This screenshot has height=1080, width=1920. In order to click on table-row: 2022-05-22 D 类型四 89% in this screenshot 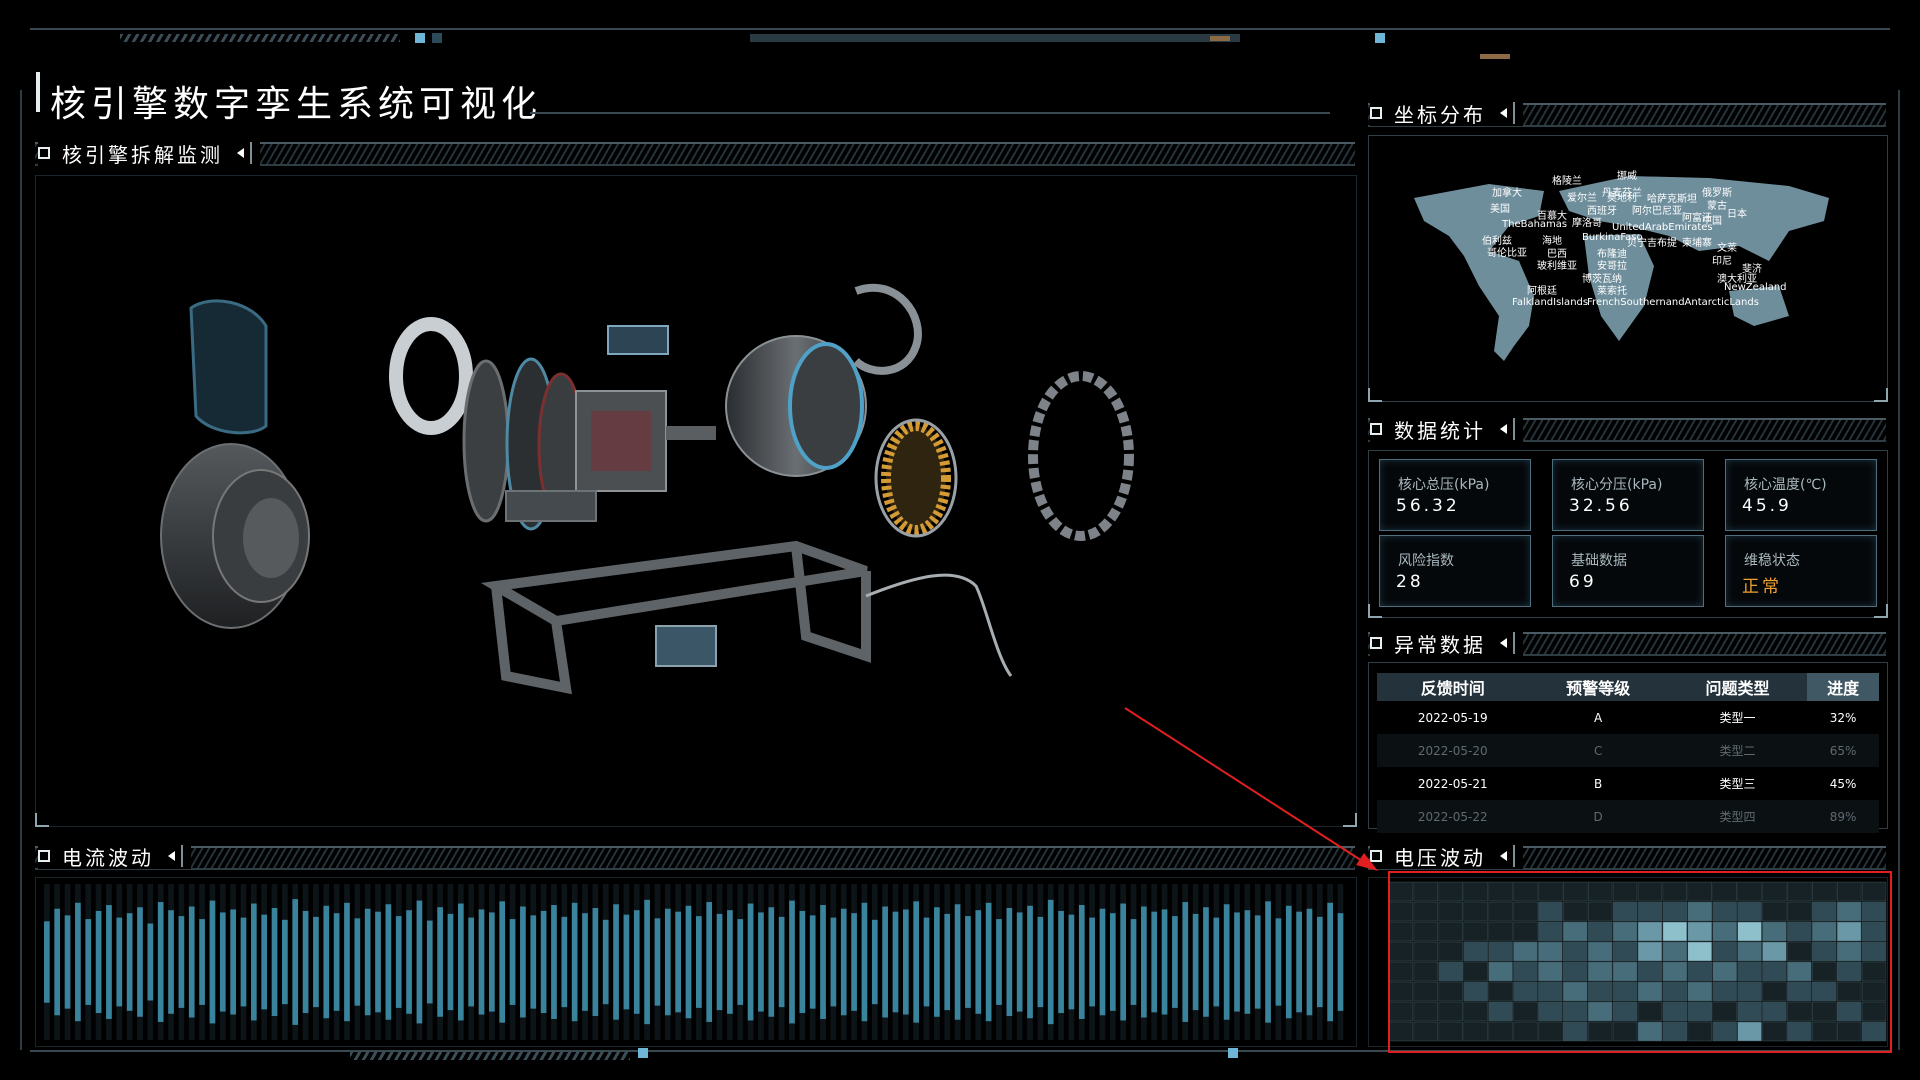, I will do `click(1628, 816)`.